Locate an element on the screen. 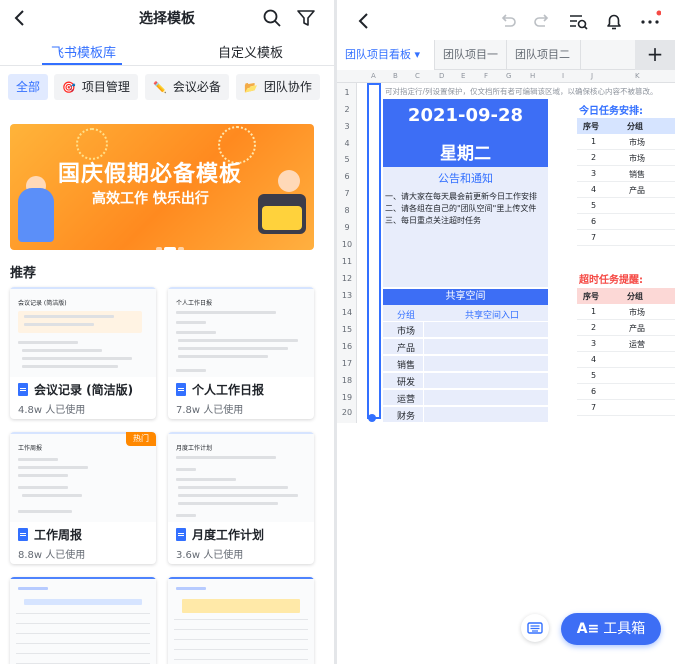 Image resolution: width=675 pixels, height=664 pixels. protection-notice: 可对指定行/列设置保护，仅文档所有者可编辑该区域，以确保核心内容不被篡改。 is located at coordinates (521, 91).